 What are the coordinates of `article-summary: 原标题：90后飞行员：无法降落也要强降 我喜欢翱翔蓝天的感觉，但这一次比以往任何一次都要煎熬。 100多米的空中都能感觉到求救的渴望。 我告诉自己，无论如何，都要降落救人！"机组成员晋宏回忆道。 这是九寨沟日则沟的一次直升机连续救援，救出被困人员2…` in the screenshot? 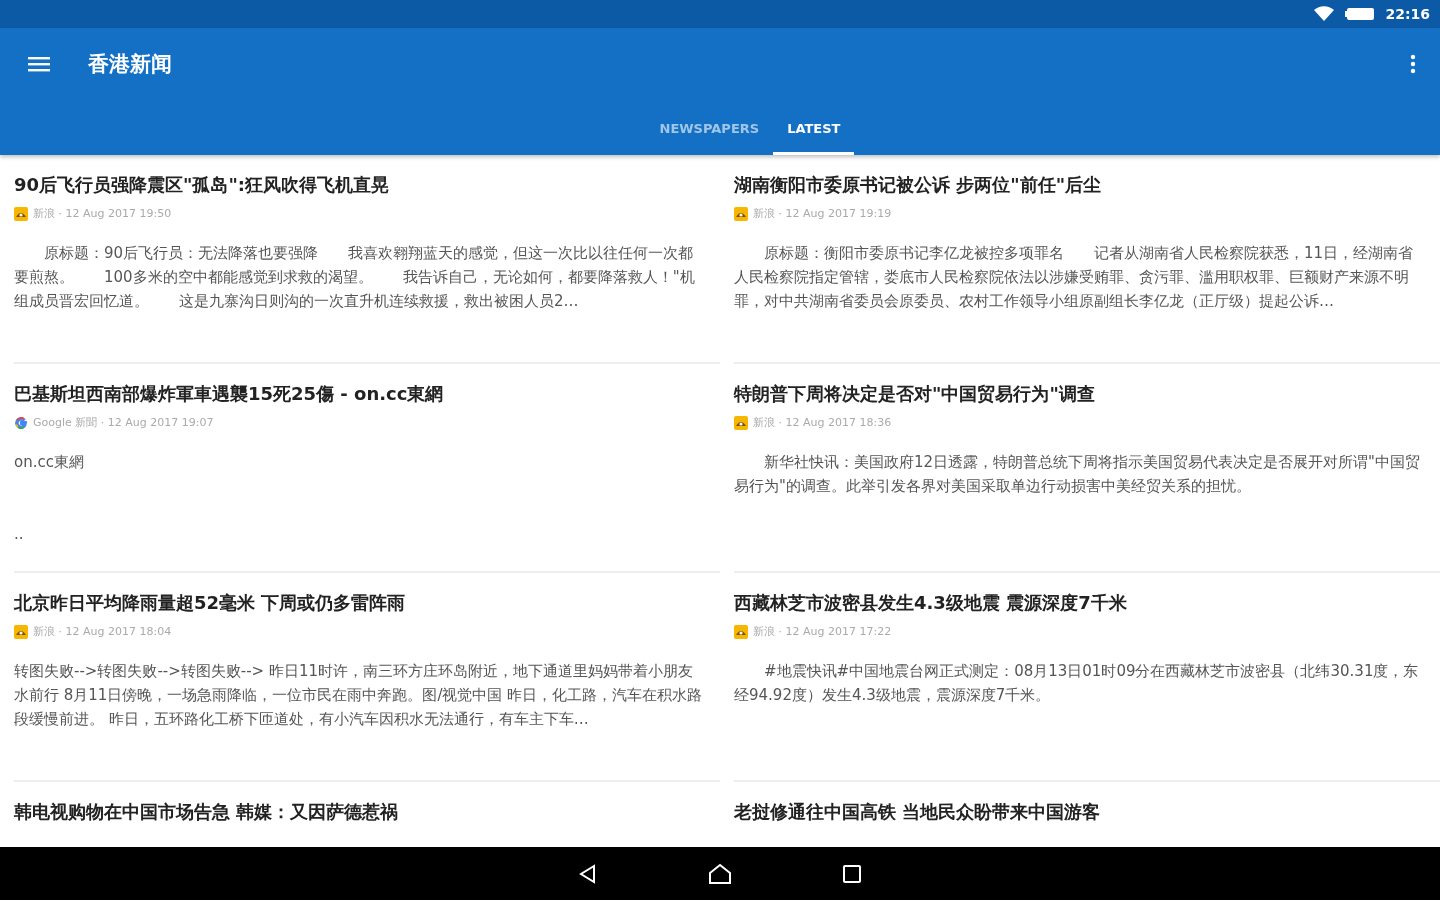 It's located at (355, 277).